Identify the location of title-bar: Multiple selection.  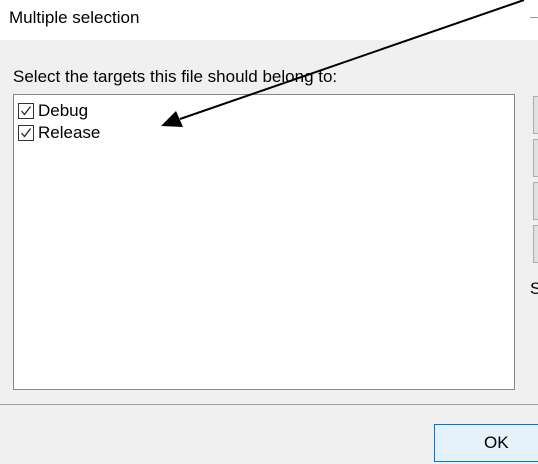
(269, 18).